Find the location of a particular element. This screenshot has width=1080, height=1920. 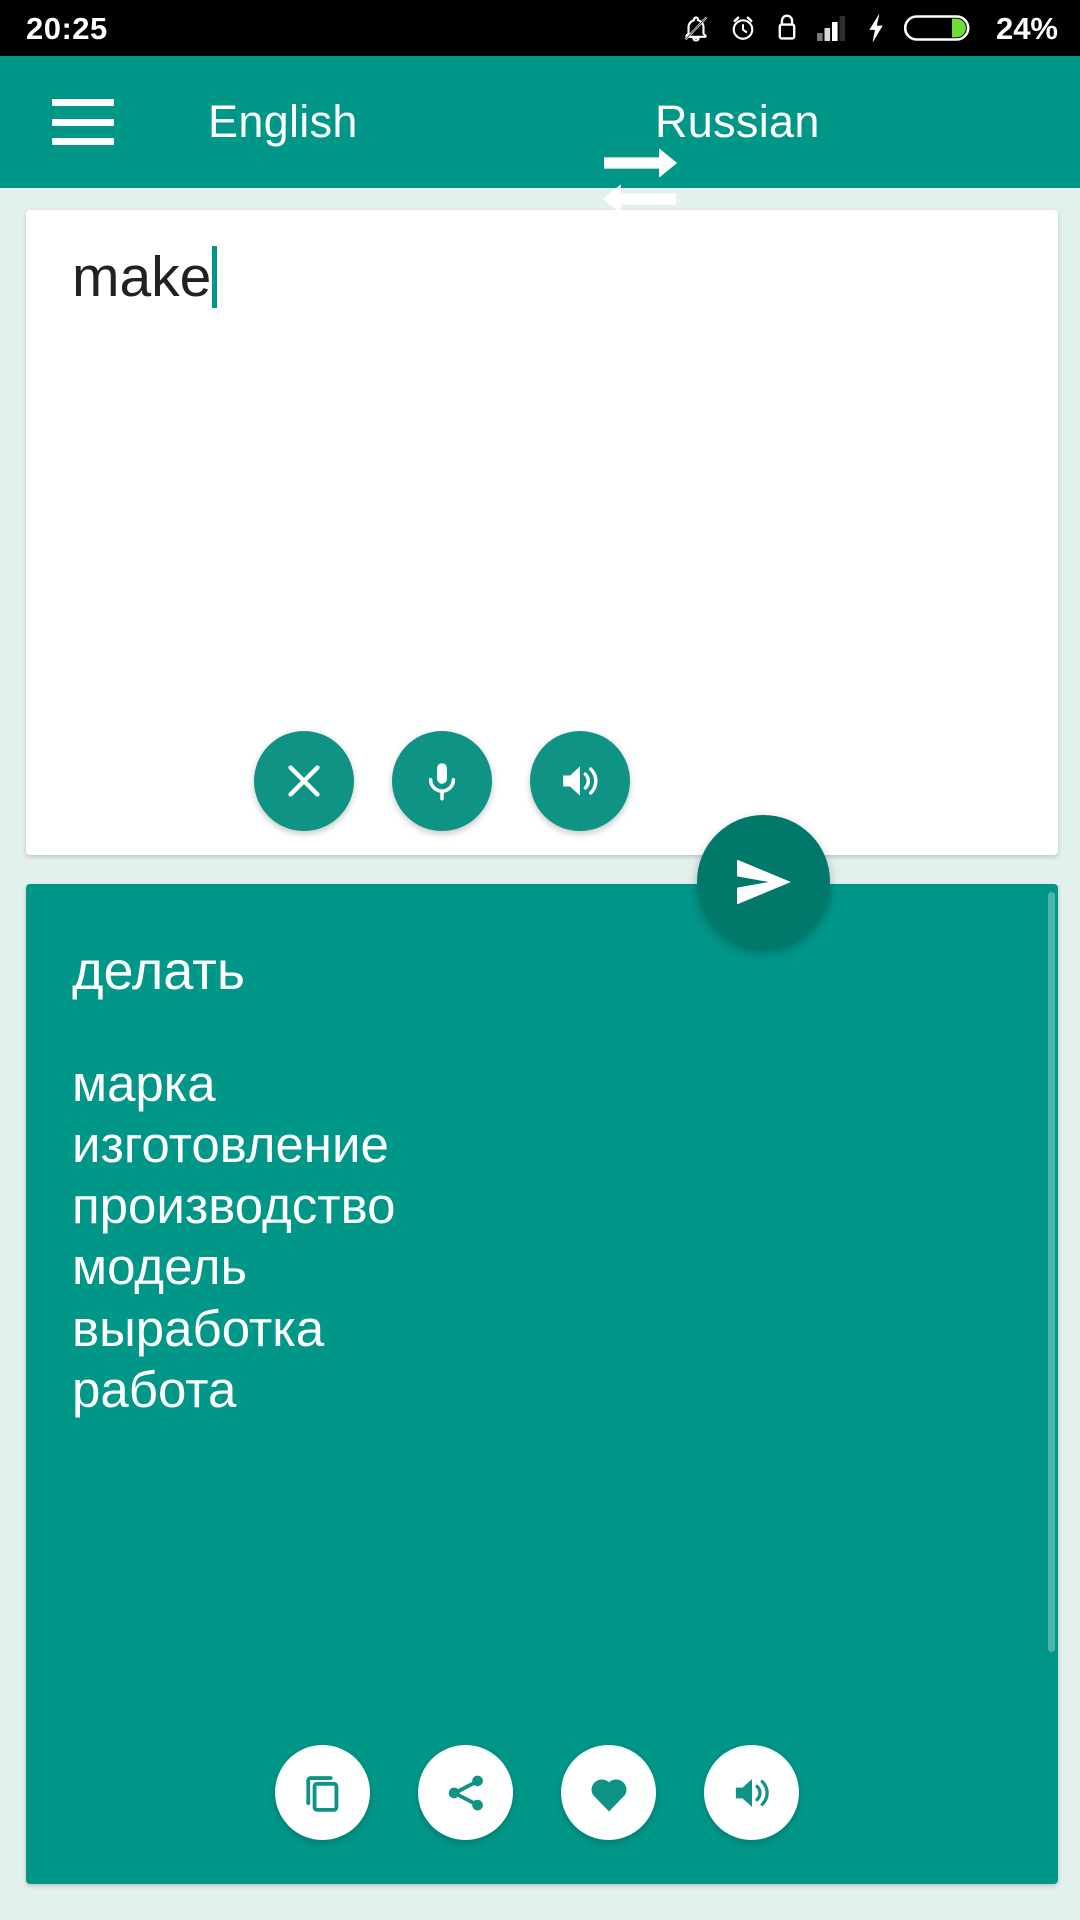

heart-icon is located at coordinates (608, 1795).